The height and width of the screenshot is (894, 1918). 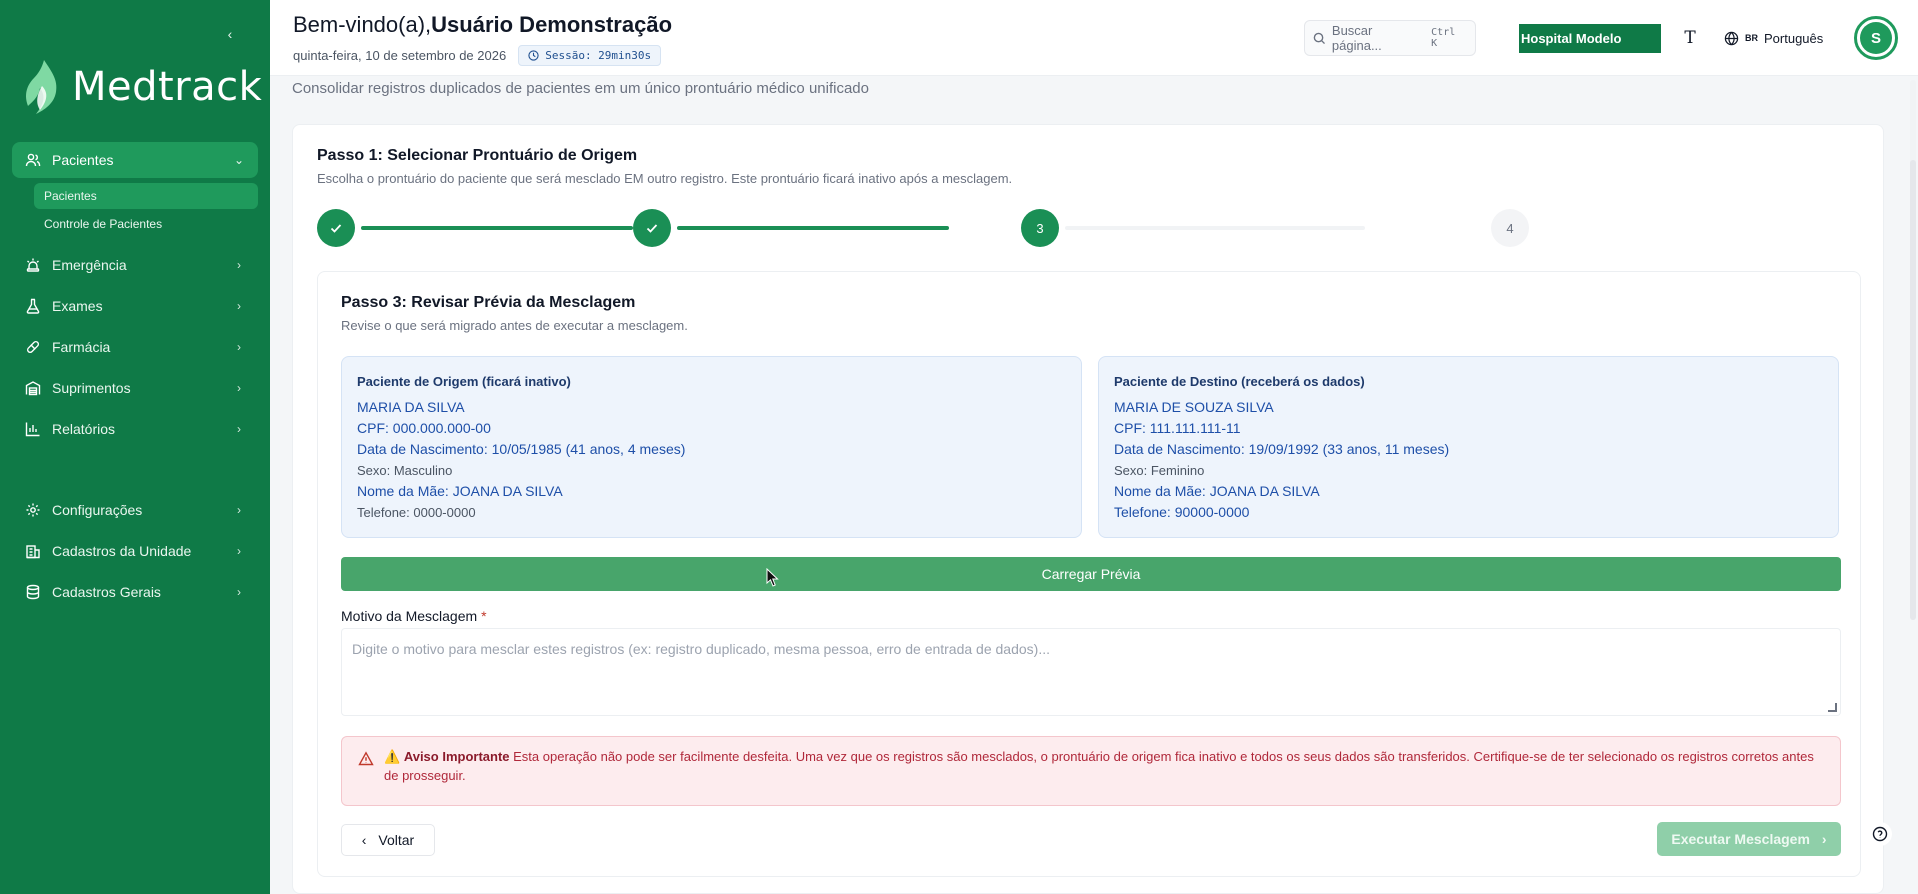 What do you see at coordinates (83, 160) in the screenshot?
I see `sidebar-item-label: Pacientes` at bounding box center [83, 160].